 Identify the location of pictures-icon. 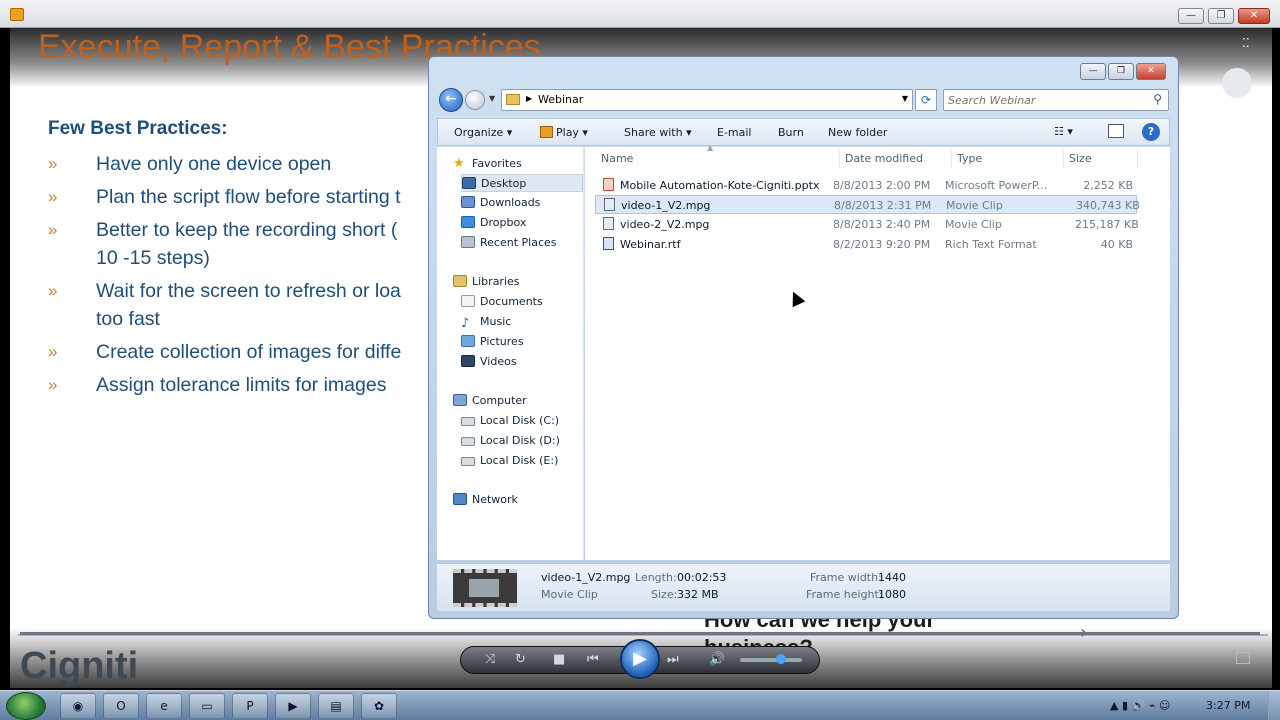
(468, 341).